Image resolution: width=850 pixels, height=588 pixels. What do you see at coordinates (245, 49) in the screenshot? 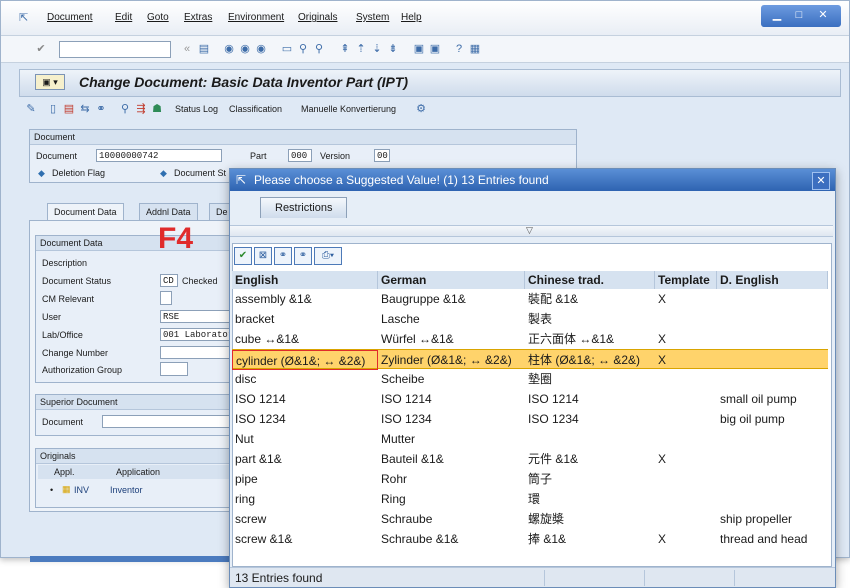
I see `exit-icon: ◉` at bounding box center [245, 49].